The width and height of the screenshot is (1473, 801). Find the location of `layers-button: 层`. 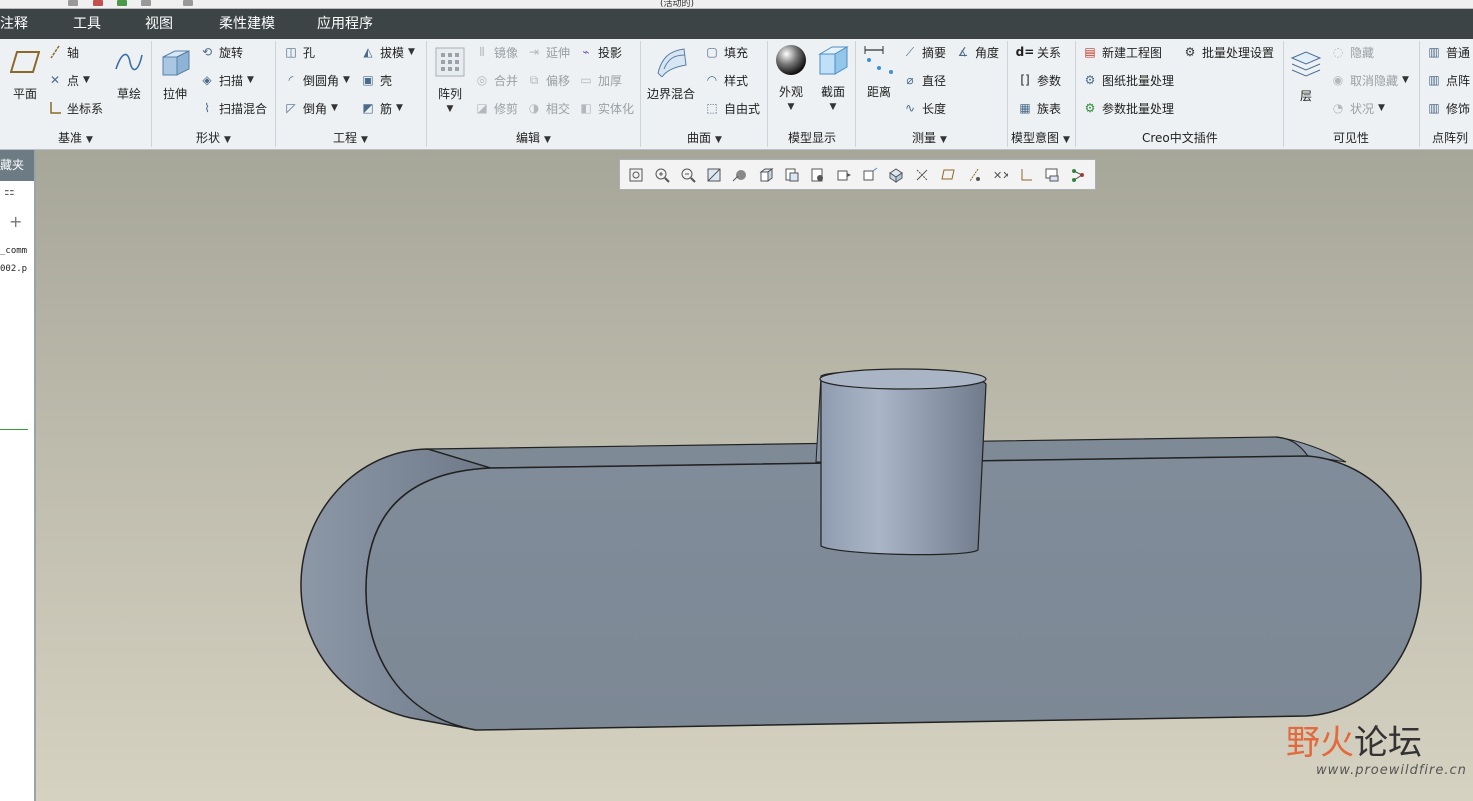

layers-button: 层 is located at coordinates (1306, 75).